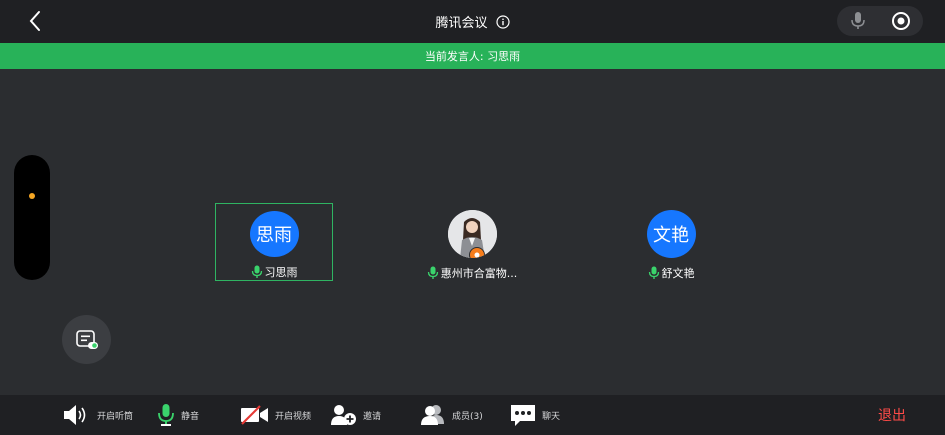  I want to click on participant-name: 习思雨, so click(281, 272).